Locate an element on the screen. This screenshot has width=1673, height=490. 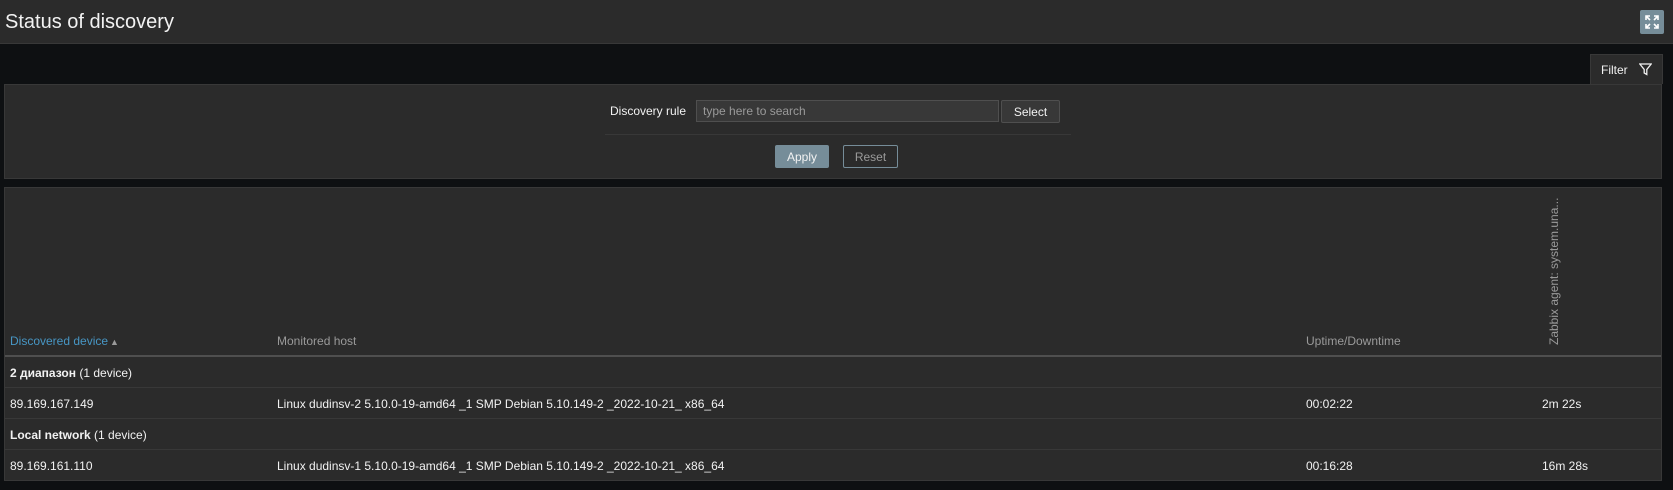
group-row: Local network (1 device) is located at coordinates (833, 434).